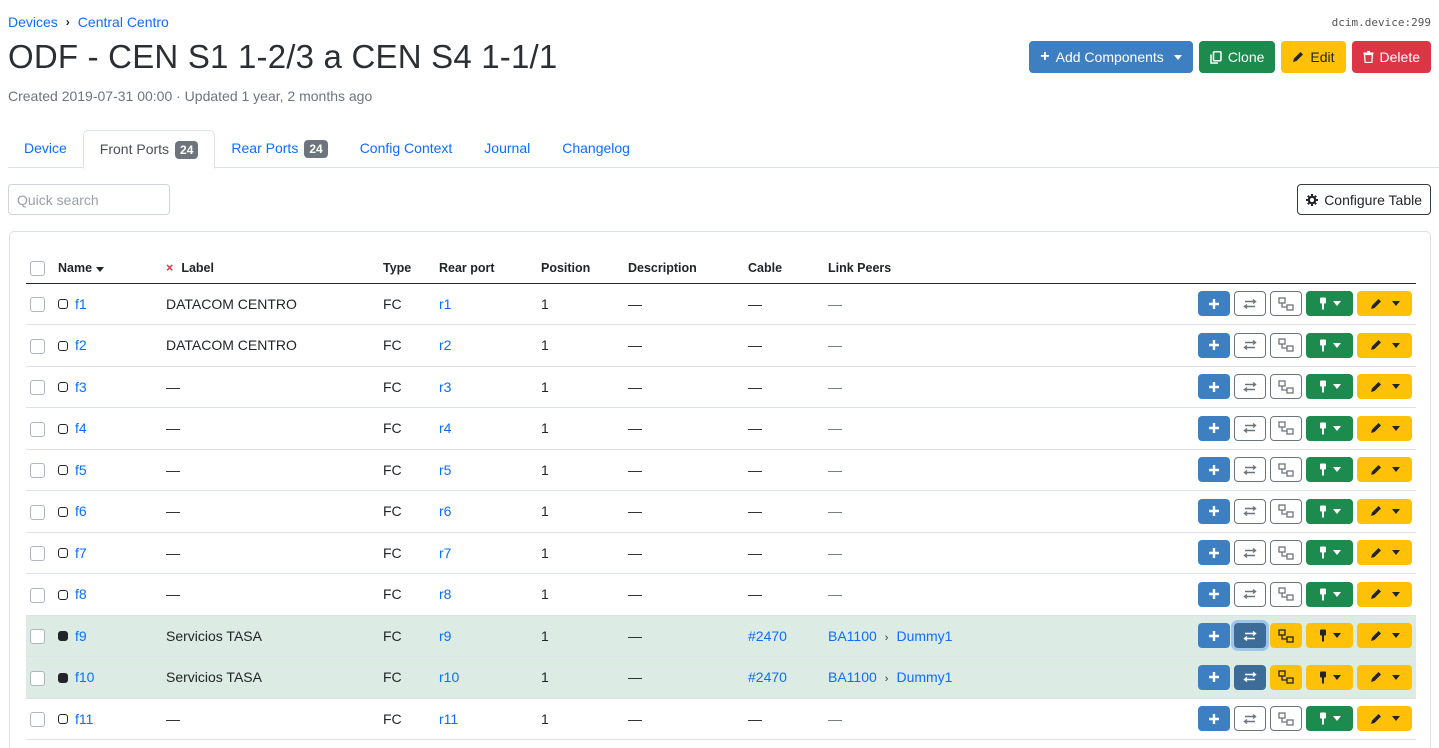  I want to click on rear-port-link: r4, so click(445, 428).